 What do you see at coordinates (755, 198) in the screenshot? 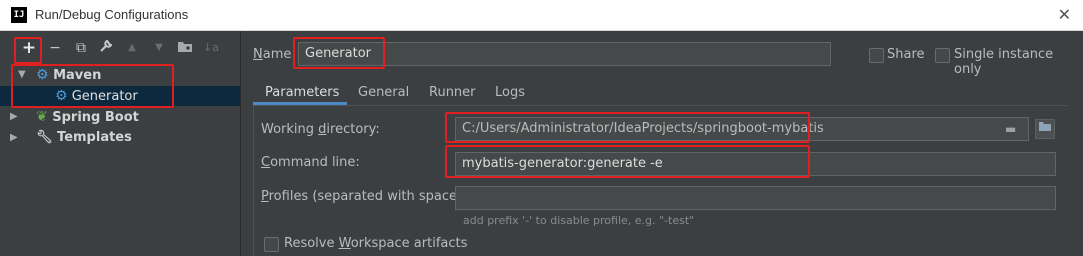
I see `profiles-input` at bounding box center [755, 198].